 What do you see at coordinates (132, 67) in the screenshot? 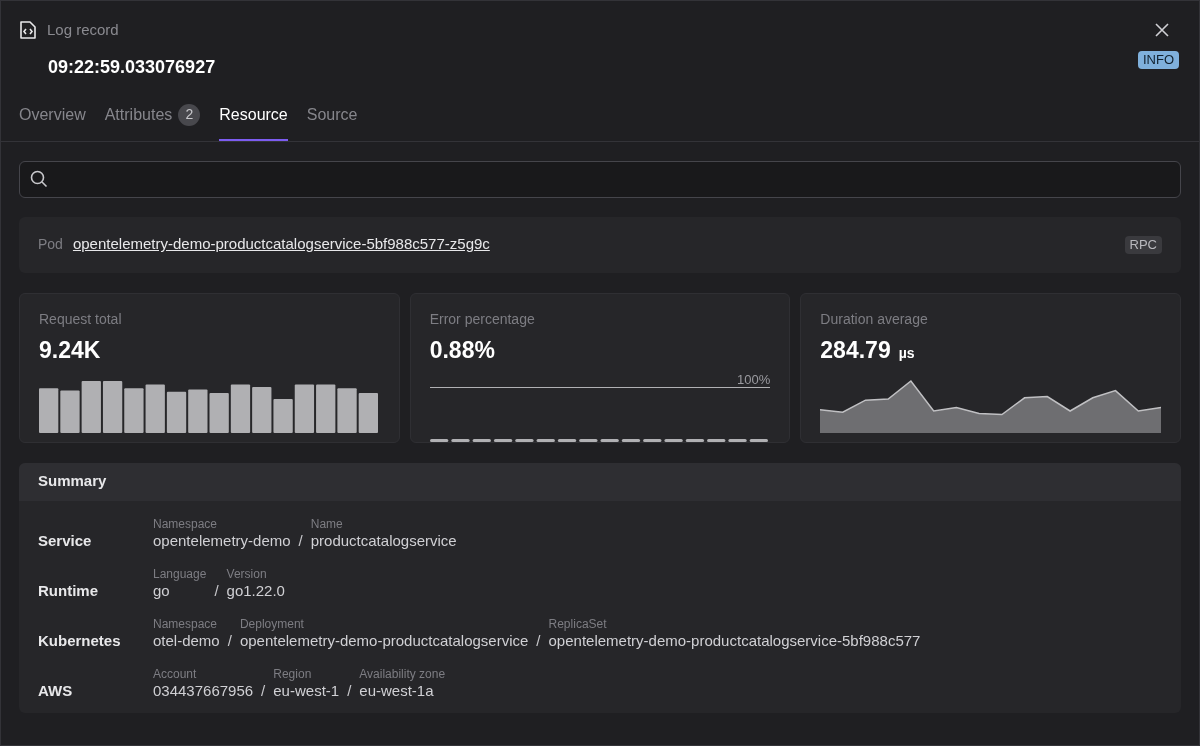
I see `timestamp: 09:22:59.033076927` at bounding box center [132, 67].